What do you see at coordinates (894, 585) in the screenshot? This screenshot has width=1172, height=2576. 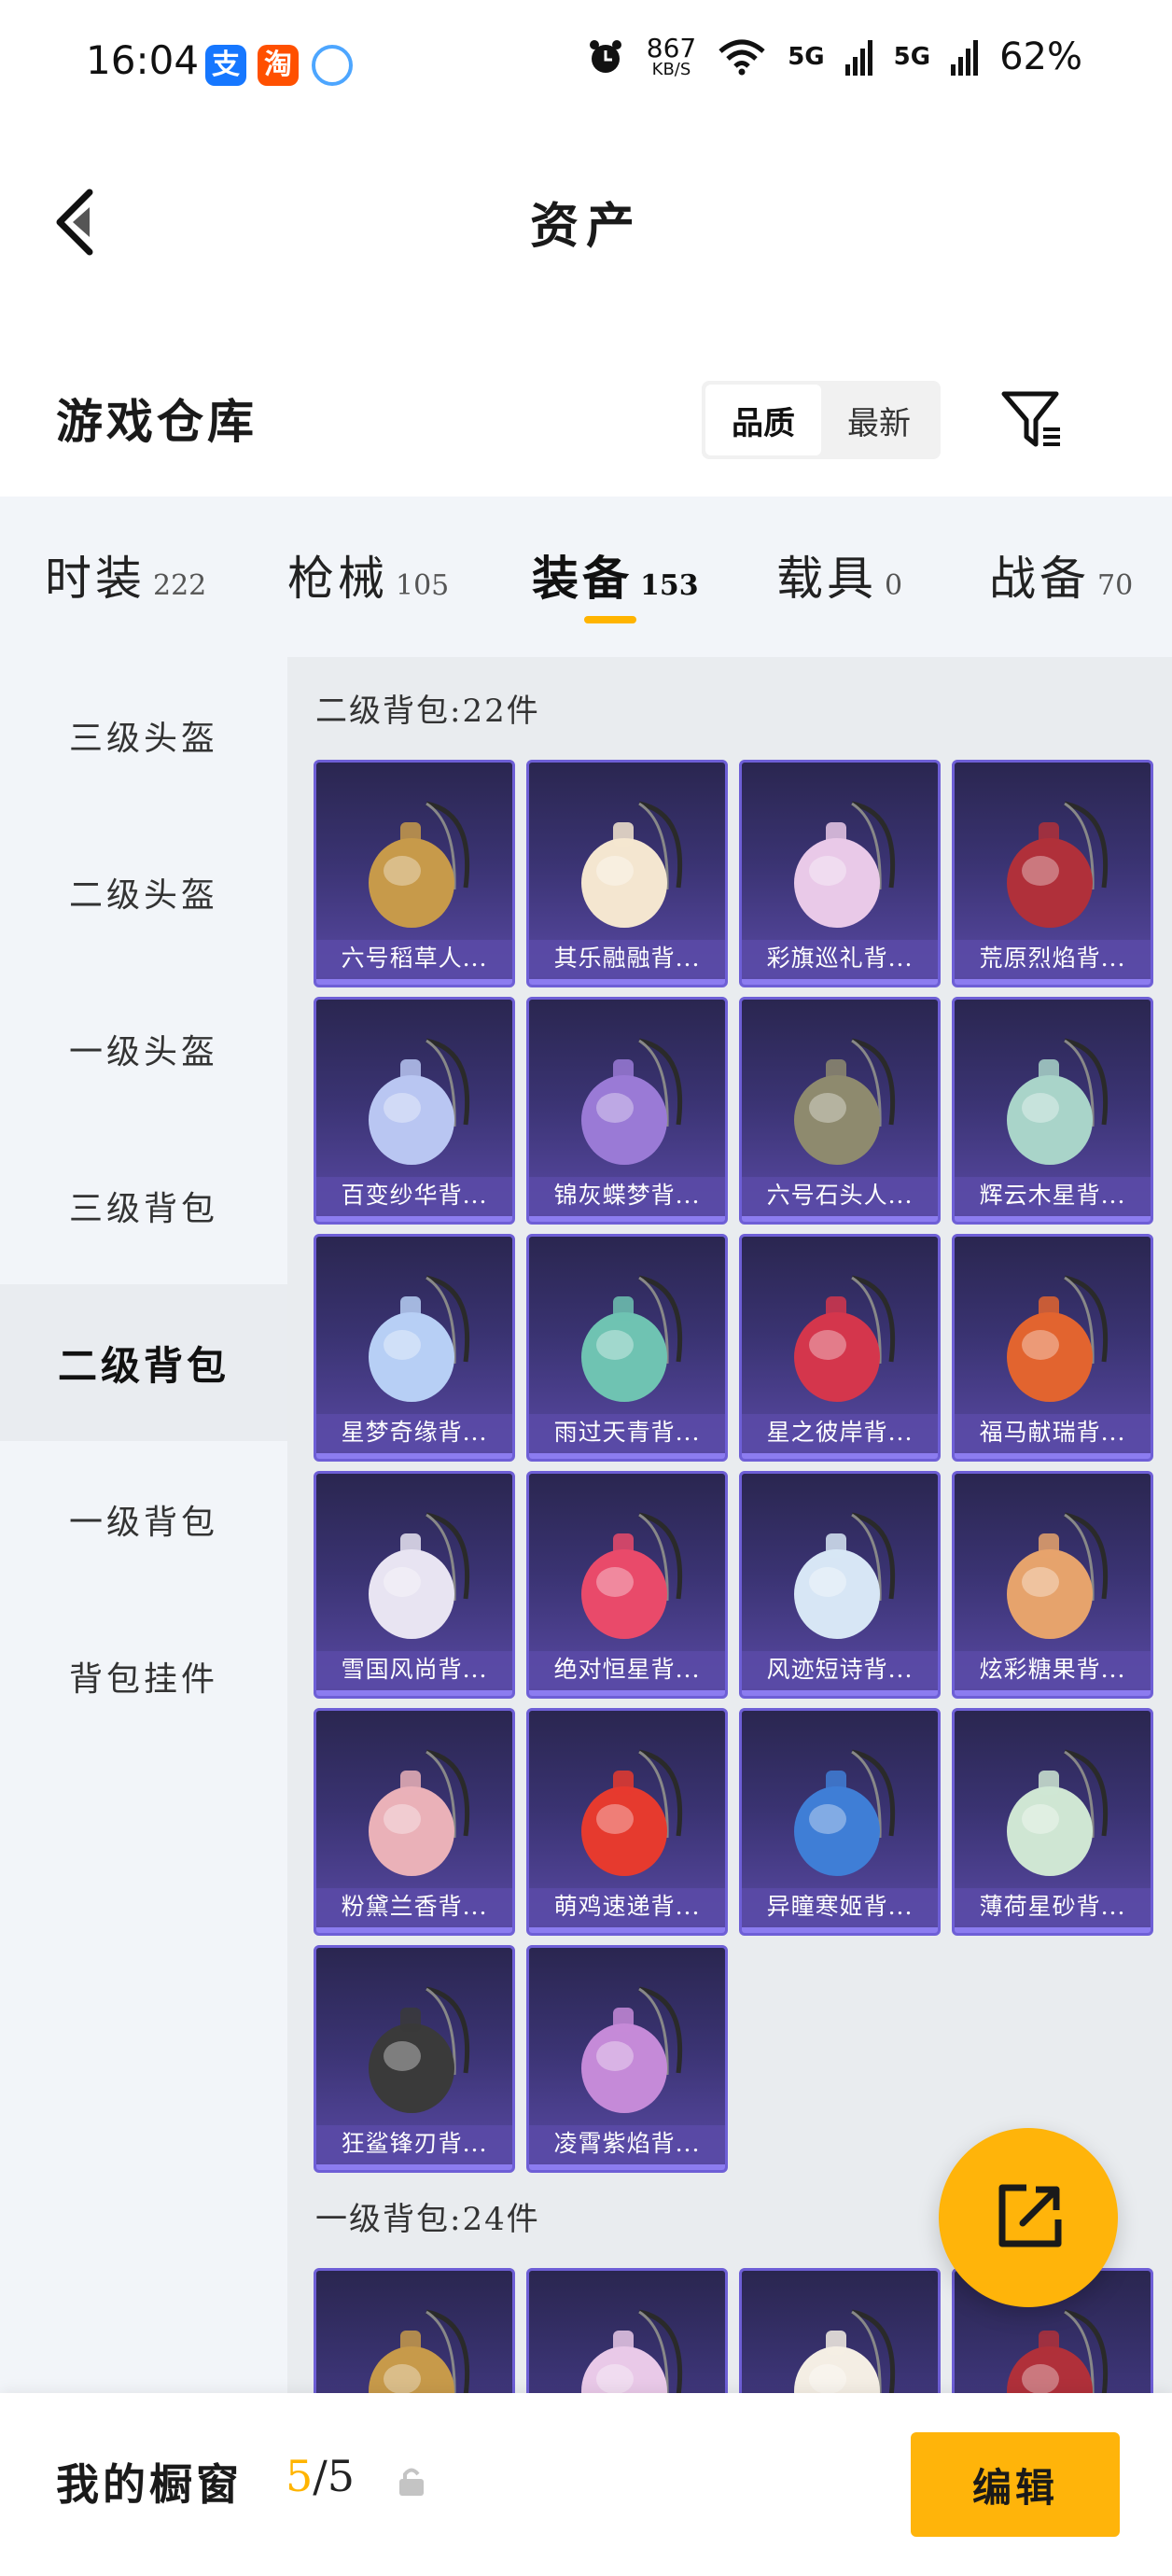 I see `tab-count: 0` at bounding box center [894, 585].